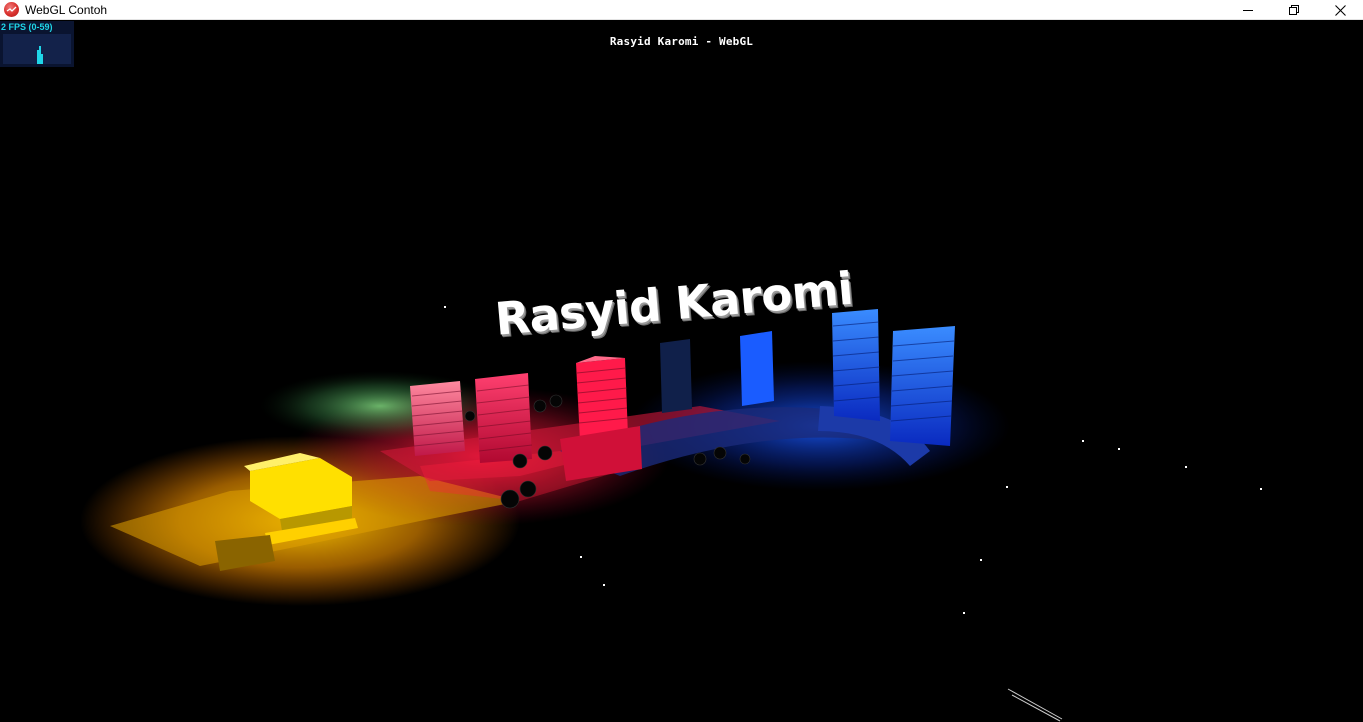  Describe the element at coordinates (66, 10) in the screenshot. I see `window-title: WebGL Contoh` at that location.